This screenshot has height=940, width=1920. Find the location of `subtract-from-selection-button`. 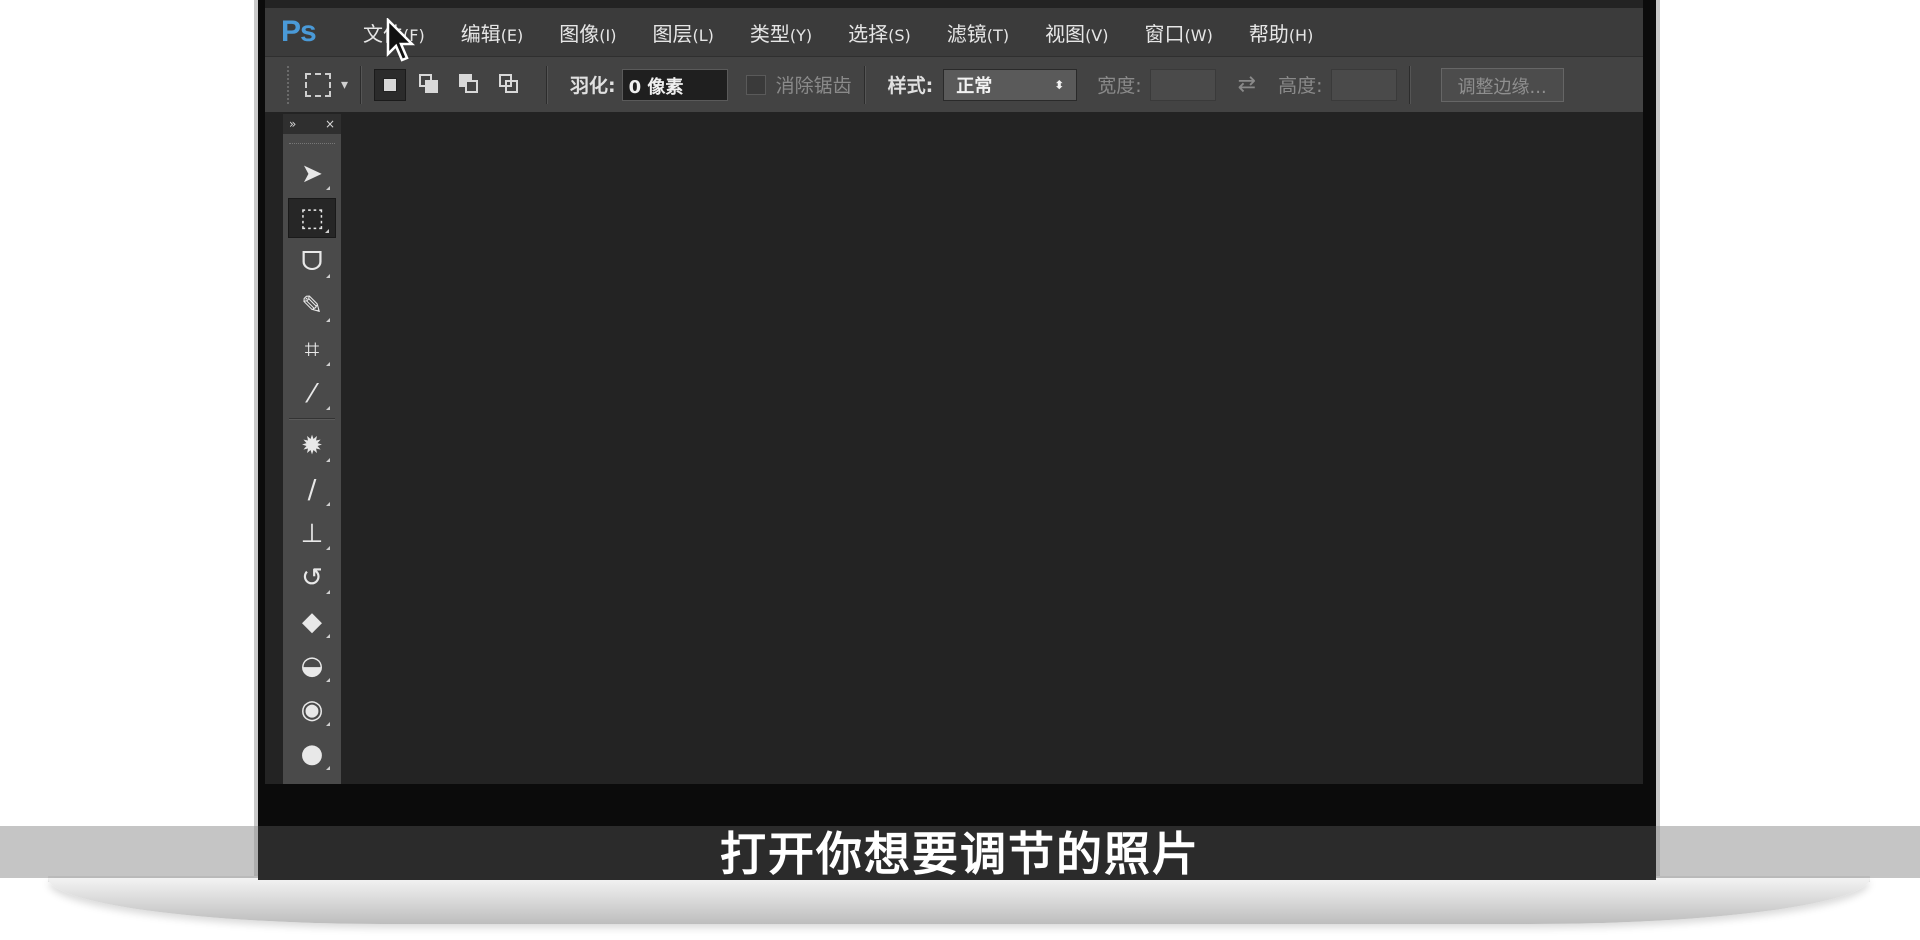

subtract-from-selection-button is located at coordinates (470, 85).